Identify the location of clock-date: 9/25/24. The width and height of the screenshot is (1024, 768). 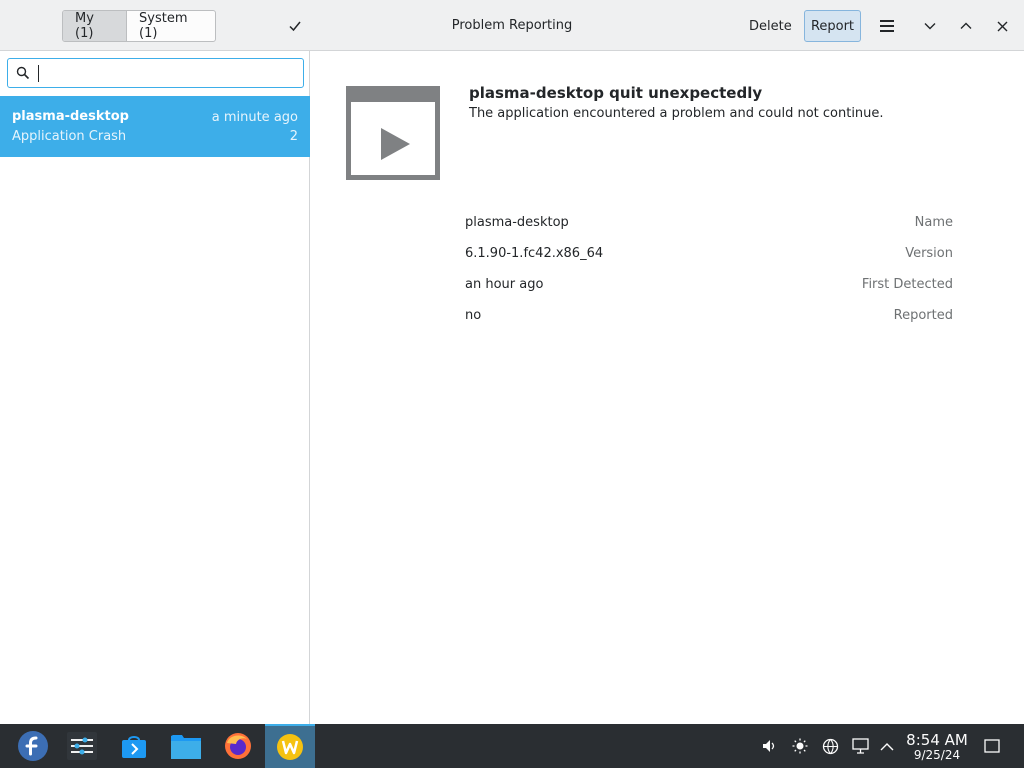
(937, 755).